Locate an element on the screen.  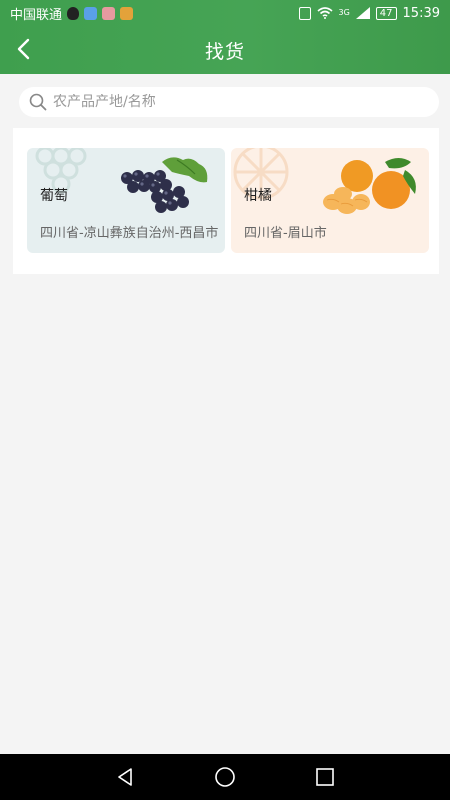
product-card-orange: 柑橘 四川省-眉山市 is located at coordinates (330, 200).